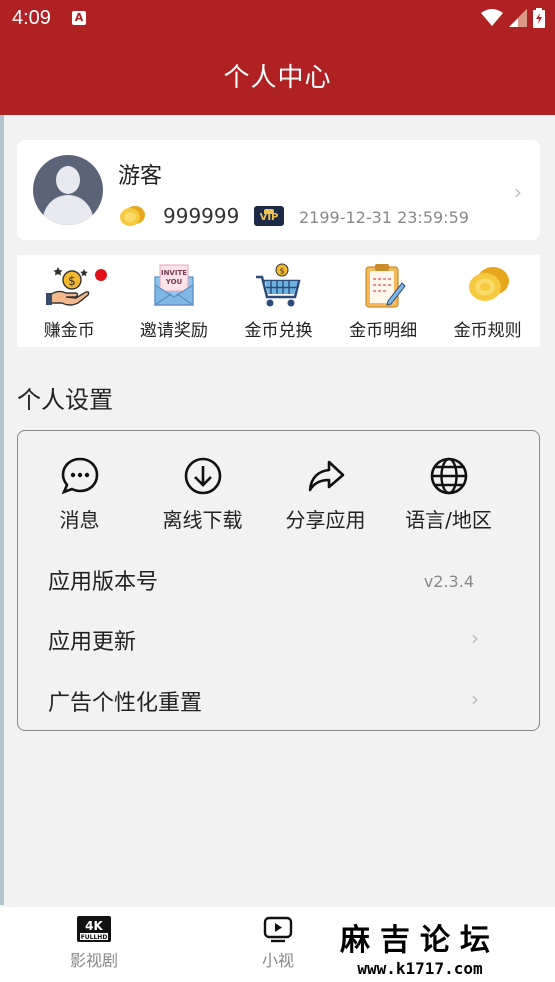  Describe the element at coordinates (94, 943) in the screenshot. I see `tab-movies: 4K FULLHD 影视剧` at that location.